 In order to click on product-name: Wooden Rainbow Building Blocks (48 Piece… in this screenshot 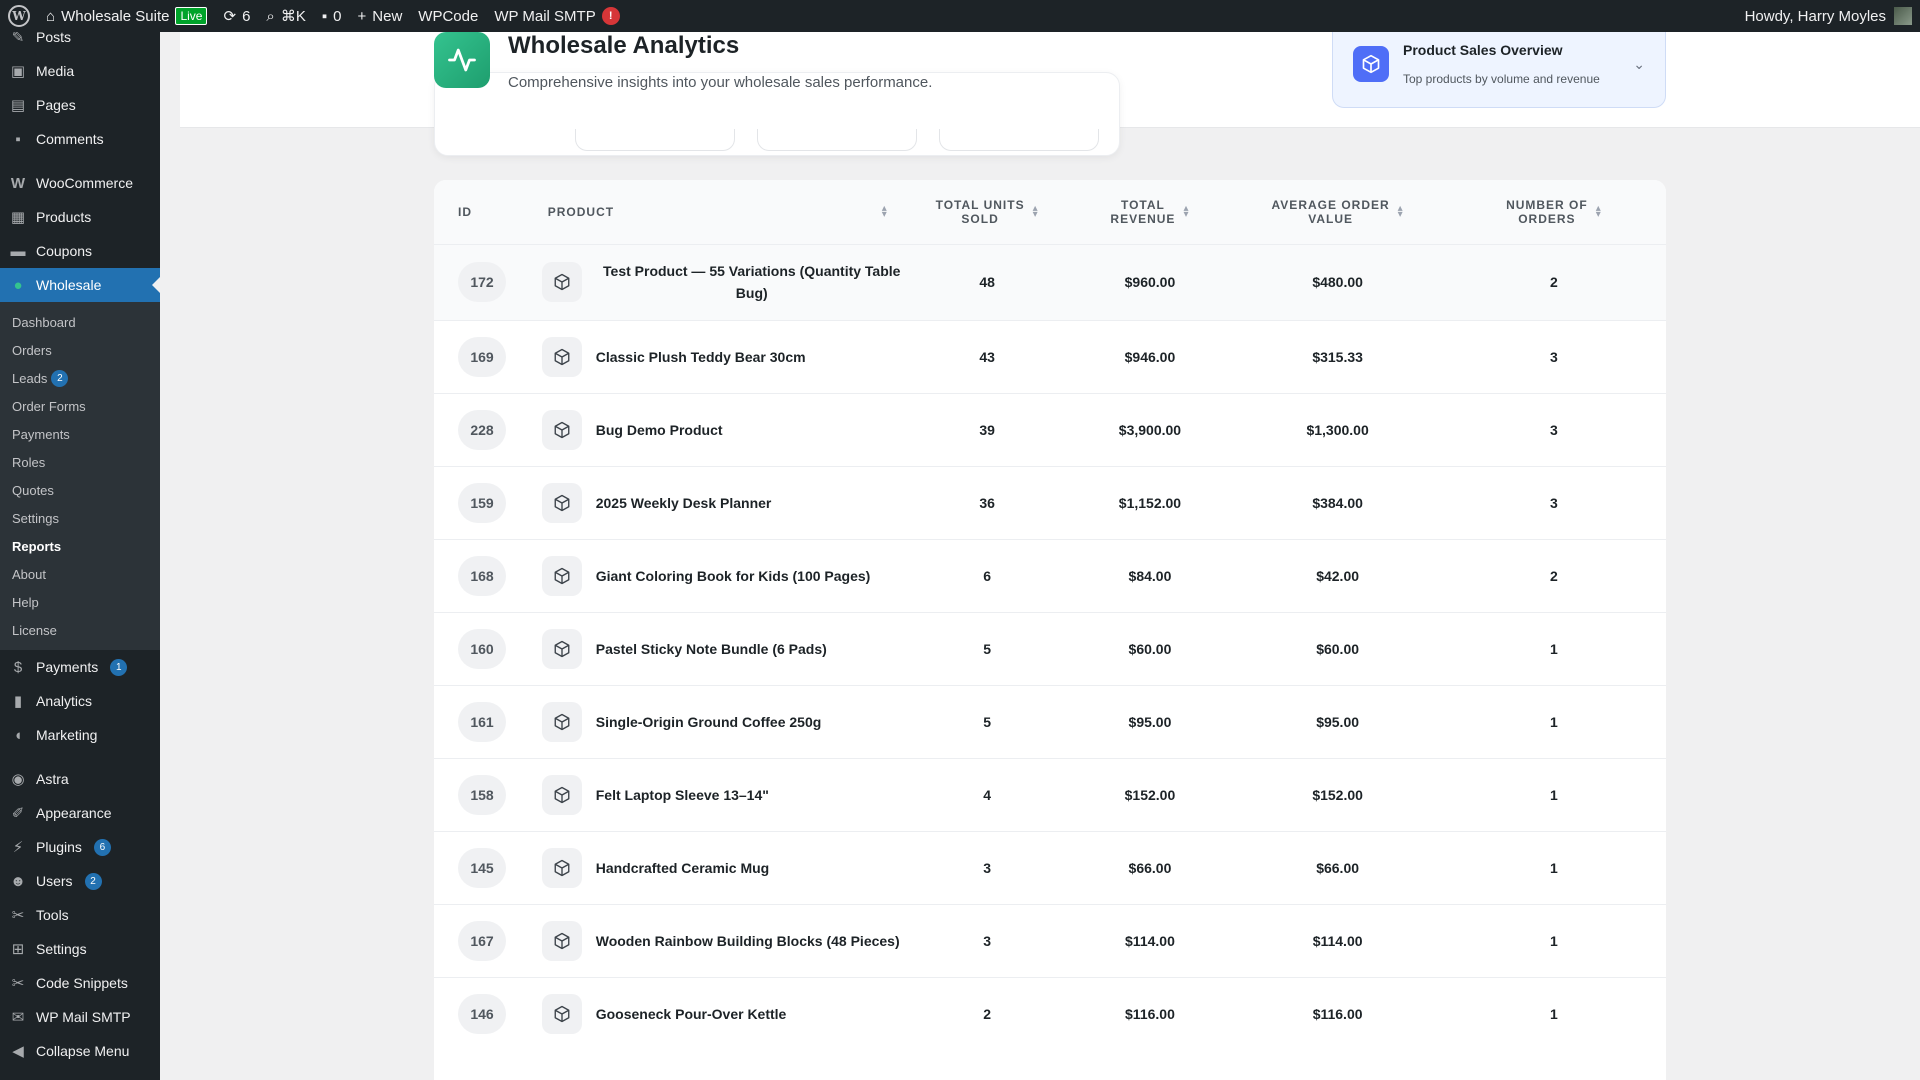, I will do `click(748, 941)`.